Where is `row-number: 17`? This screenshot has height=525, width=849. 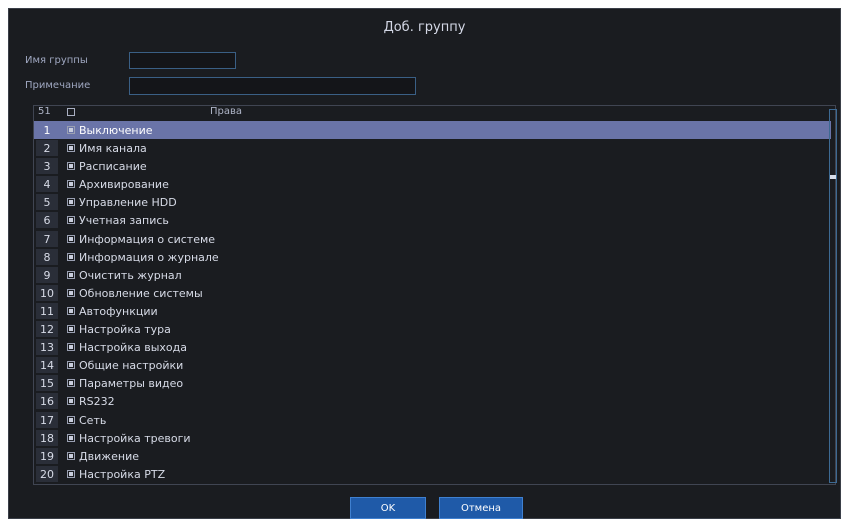
row-number: 17 is located at coordinates (47, 420).